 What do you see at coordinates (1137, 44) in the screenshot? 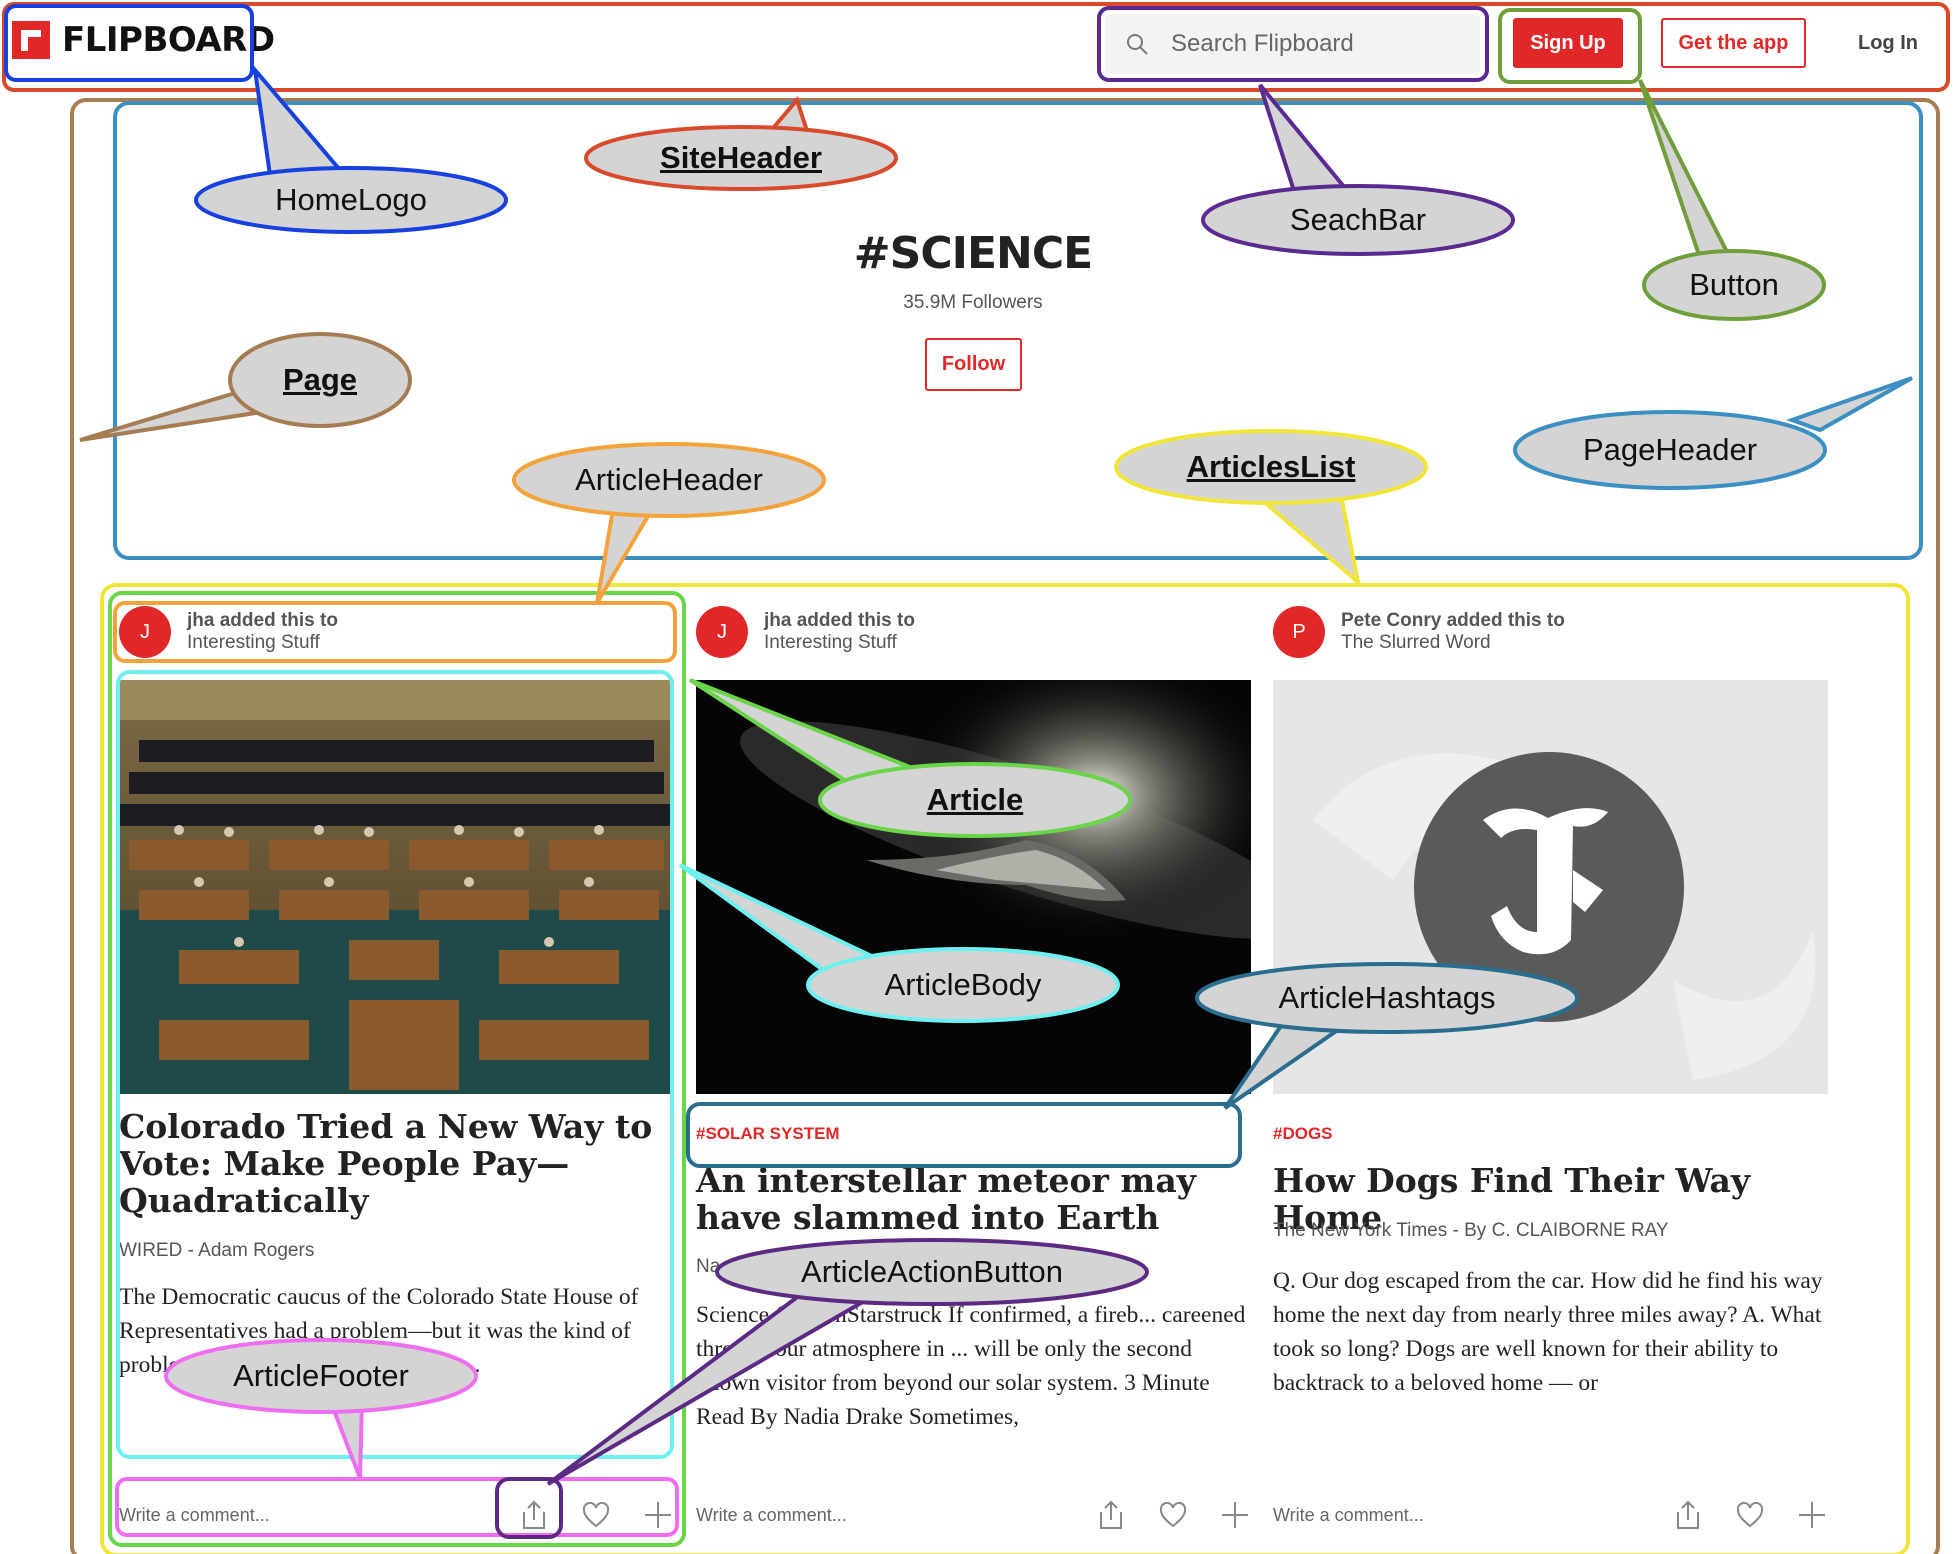
I see `search-icon` at bounding box center [1137, 44].